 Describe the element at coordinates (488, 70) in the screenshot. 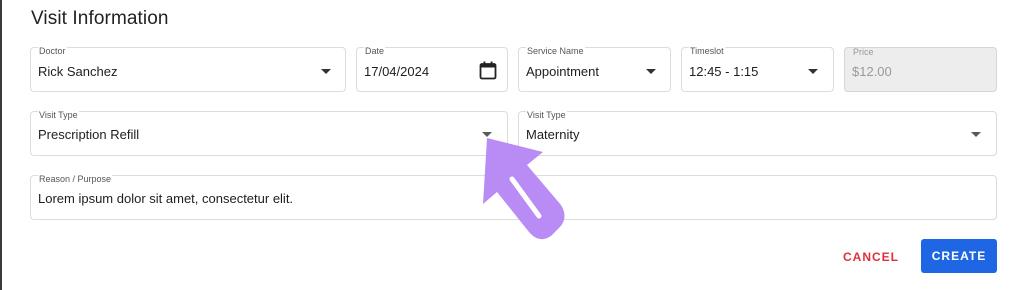

I see `calendar-icon` at that location.